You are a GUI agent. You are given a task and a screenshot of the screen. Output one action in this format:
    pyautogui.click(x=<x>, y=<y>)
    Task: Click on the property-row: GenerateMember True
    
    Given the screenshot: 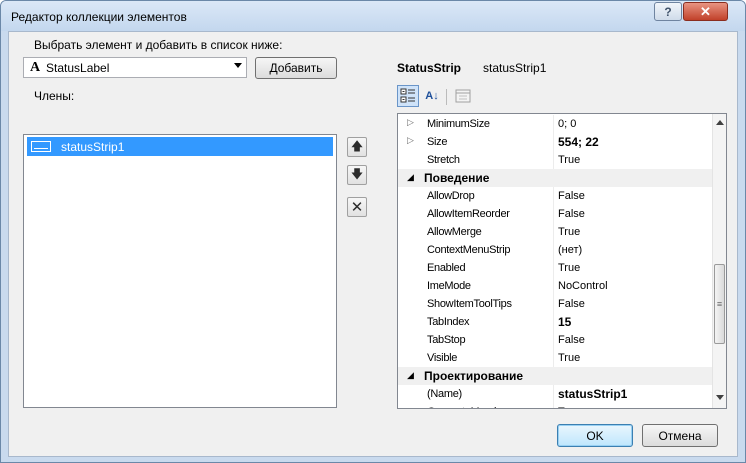 What is the action you would take?
    pyautogui.click(x=555, y=405)
    